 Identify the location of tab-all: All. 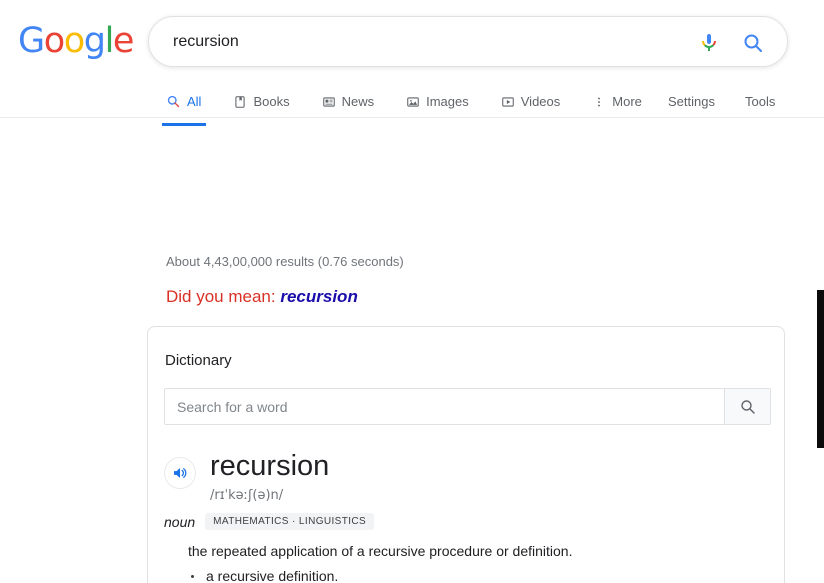
(188, 105).